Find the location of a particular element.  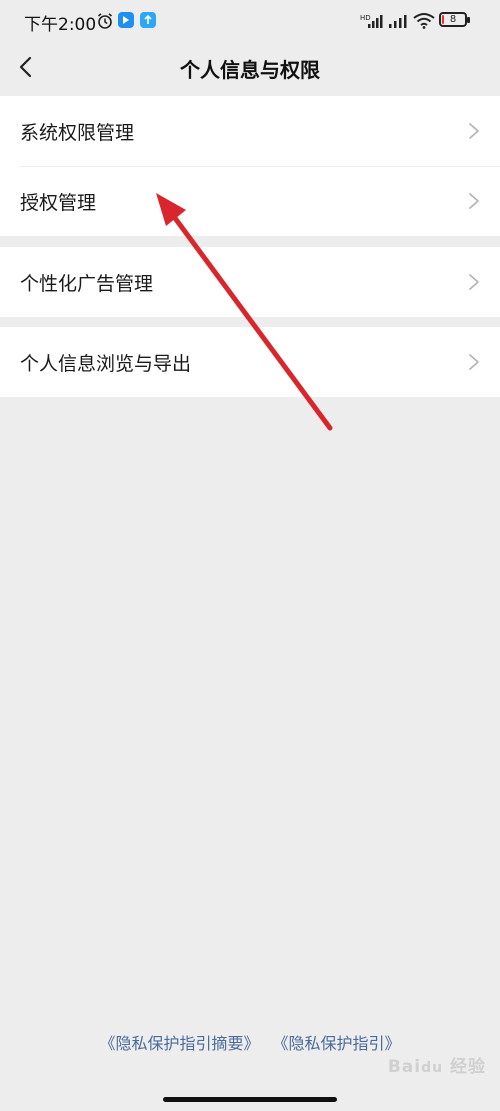

system-permission-management-item: 系统权限管理 is located at coordinates (250, 131).